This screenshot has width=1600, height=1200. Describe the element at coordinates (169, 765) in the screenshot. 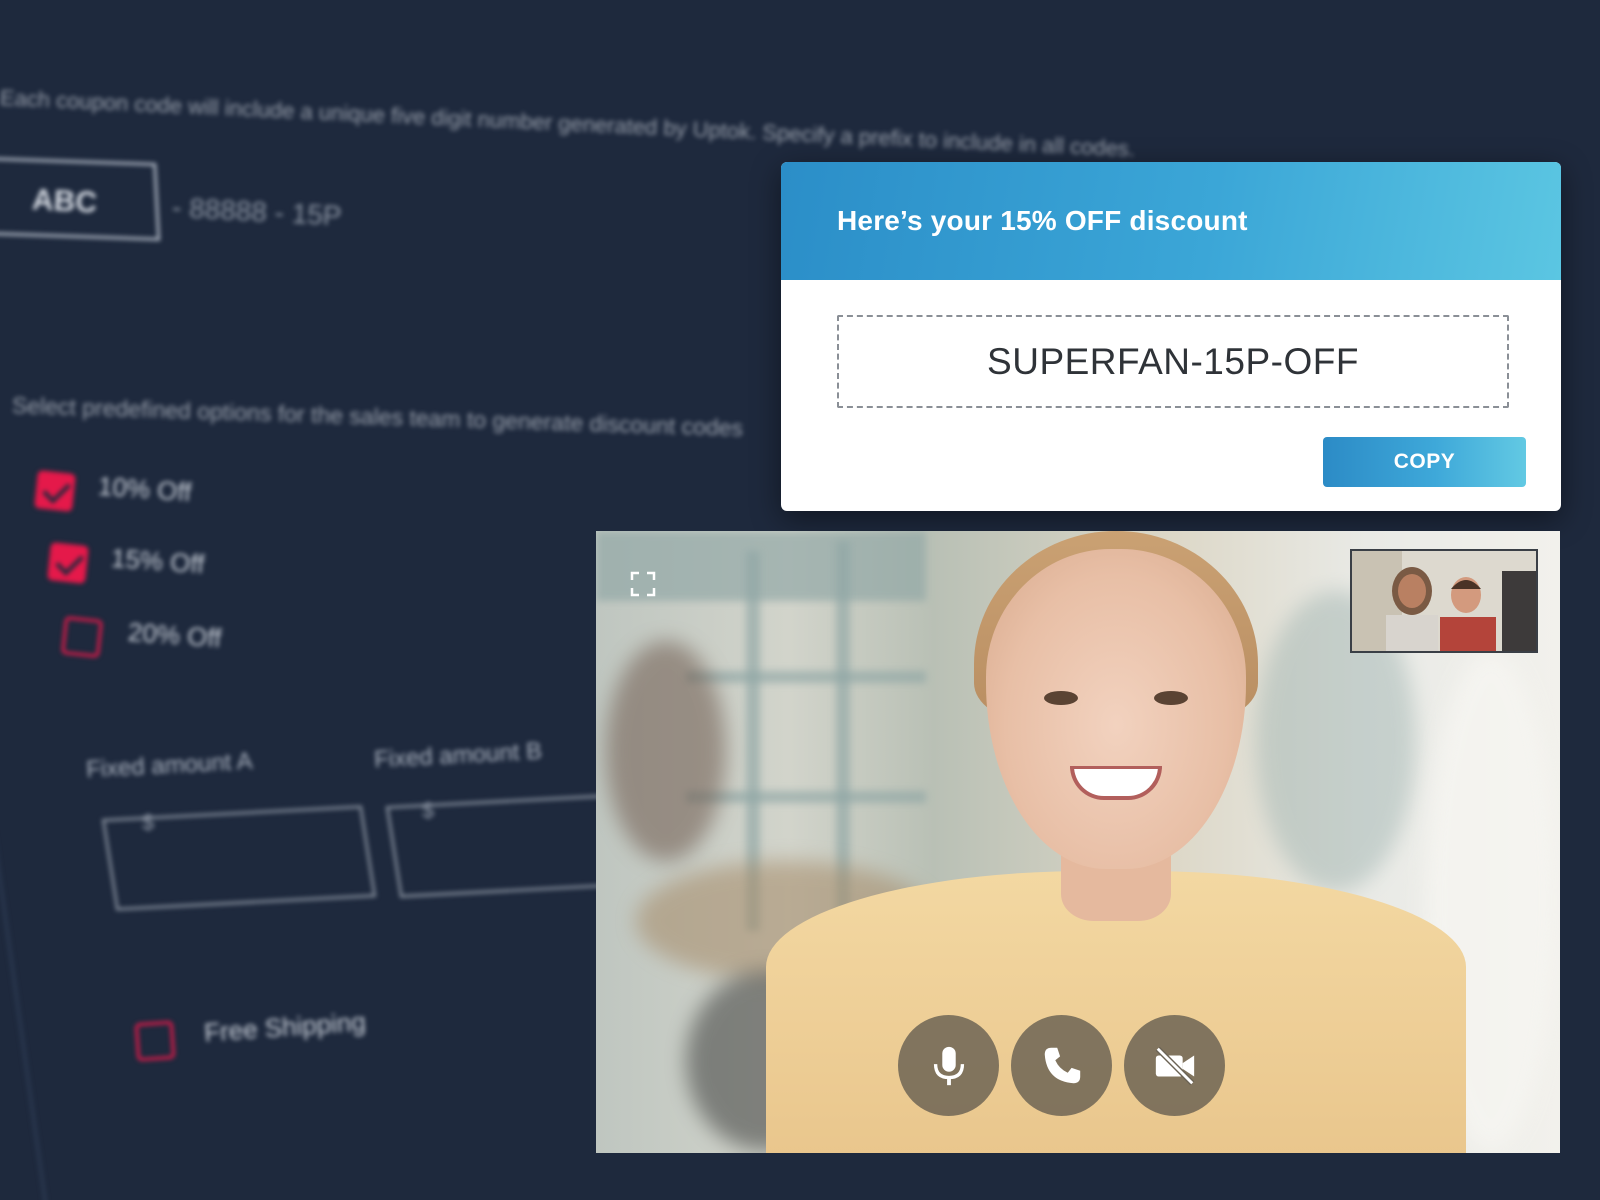

I see `fixed-amount-a-label: Fixed amount A` at that location.